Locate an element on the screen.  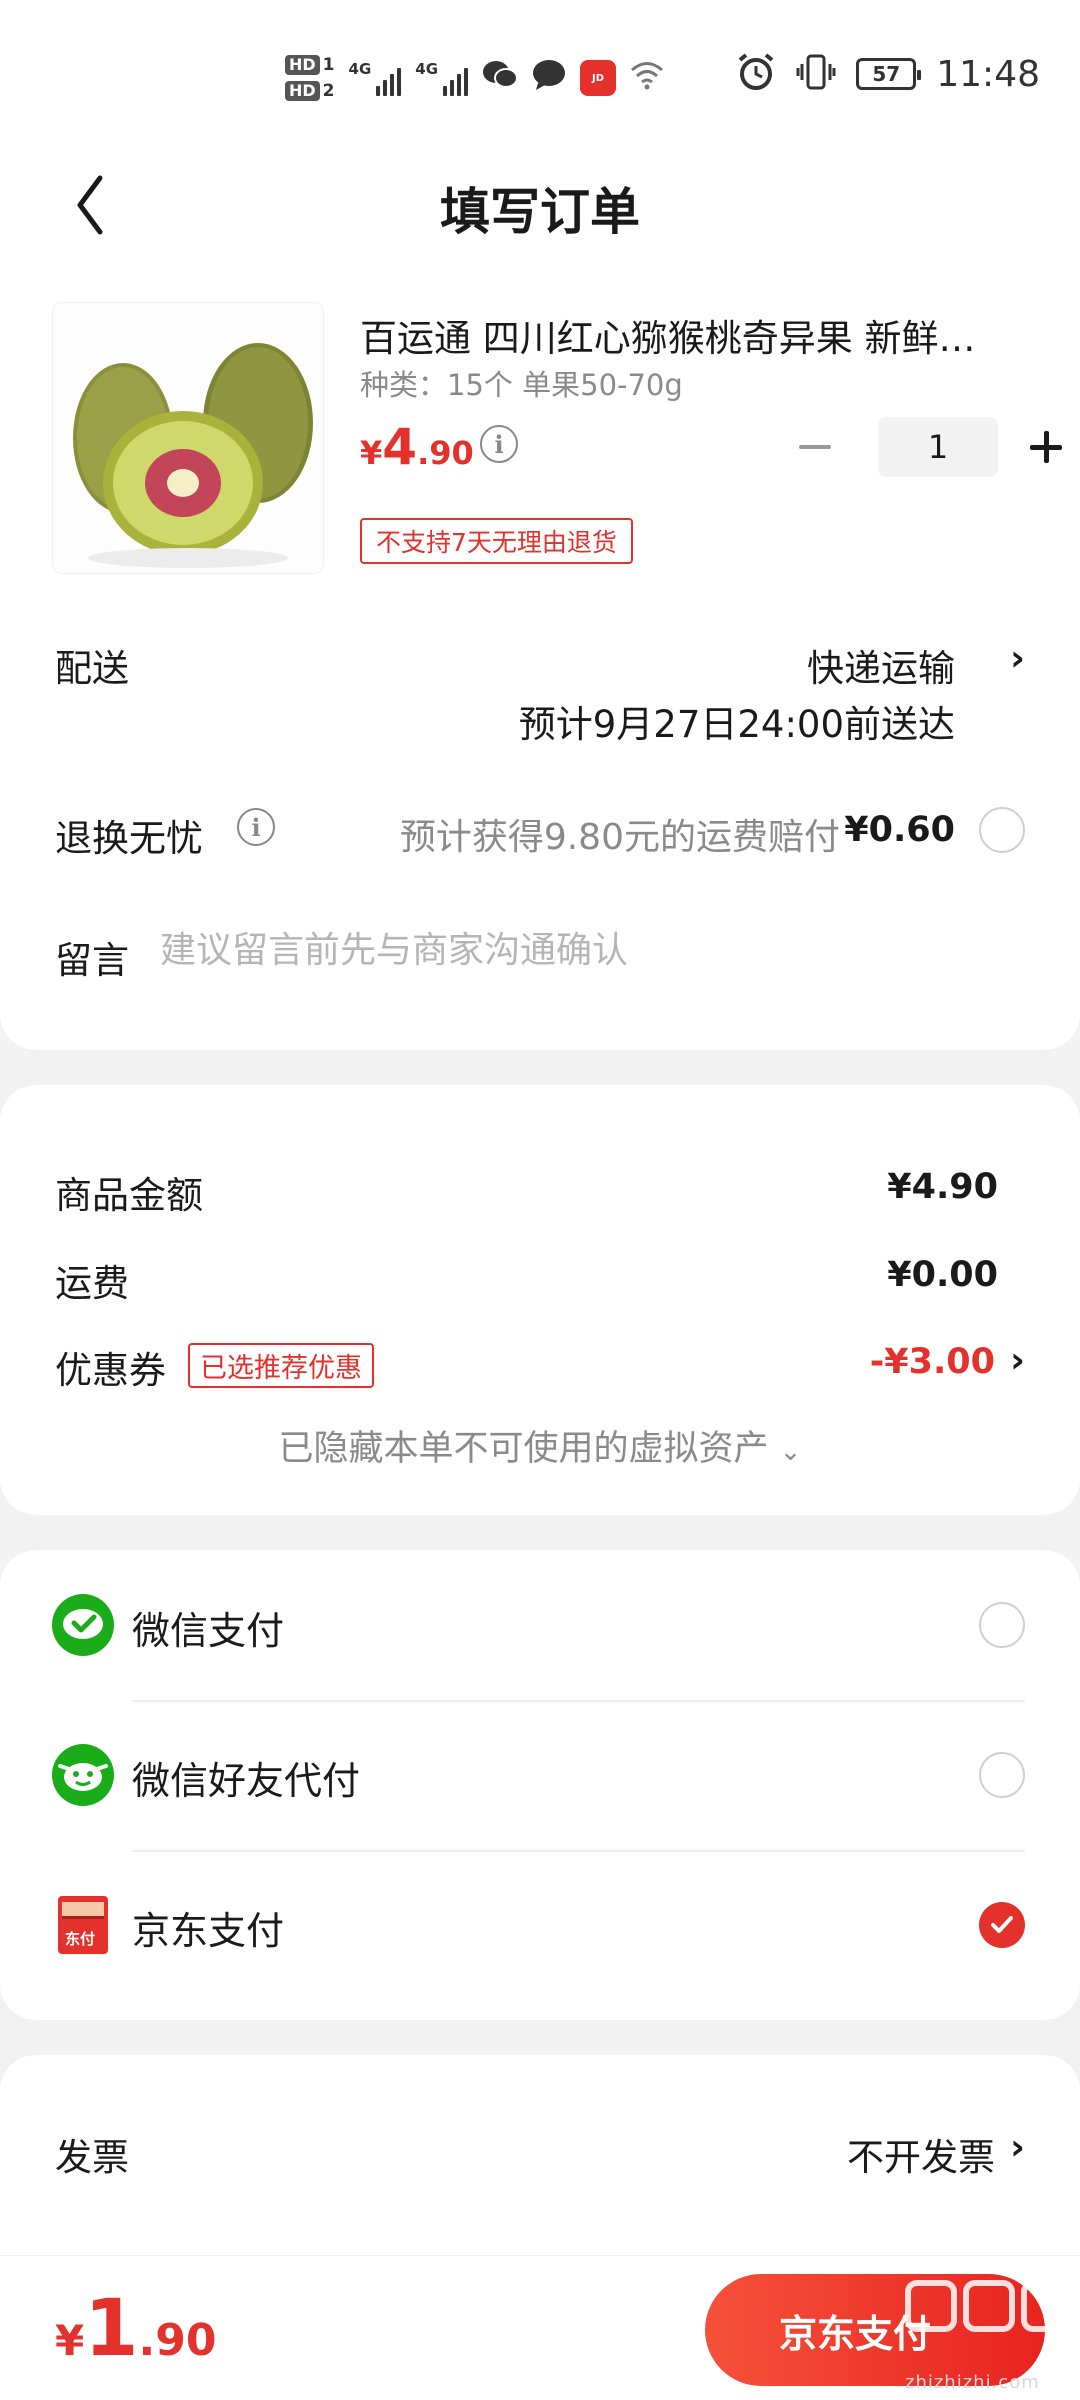
wechat-friend-pay-icon is located at coordinates (83, 1775).